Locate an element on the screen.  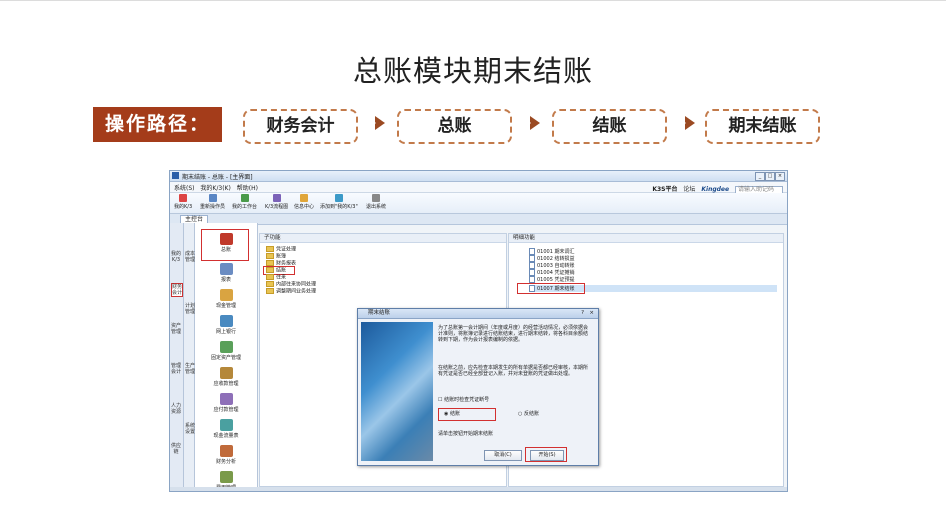
payable-icon is located at coordinates (226, 399).